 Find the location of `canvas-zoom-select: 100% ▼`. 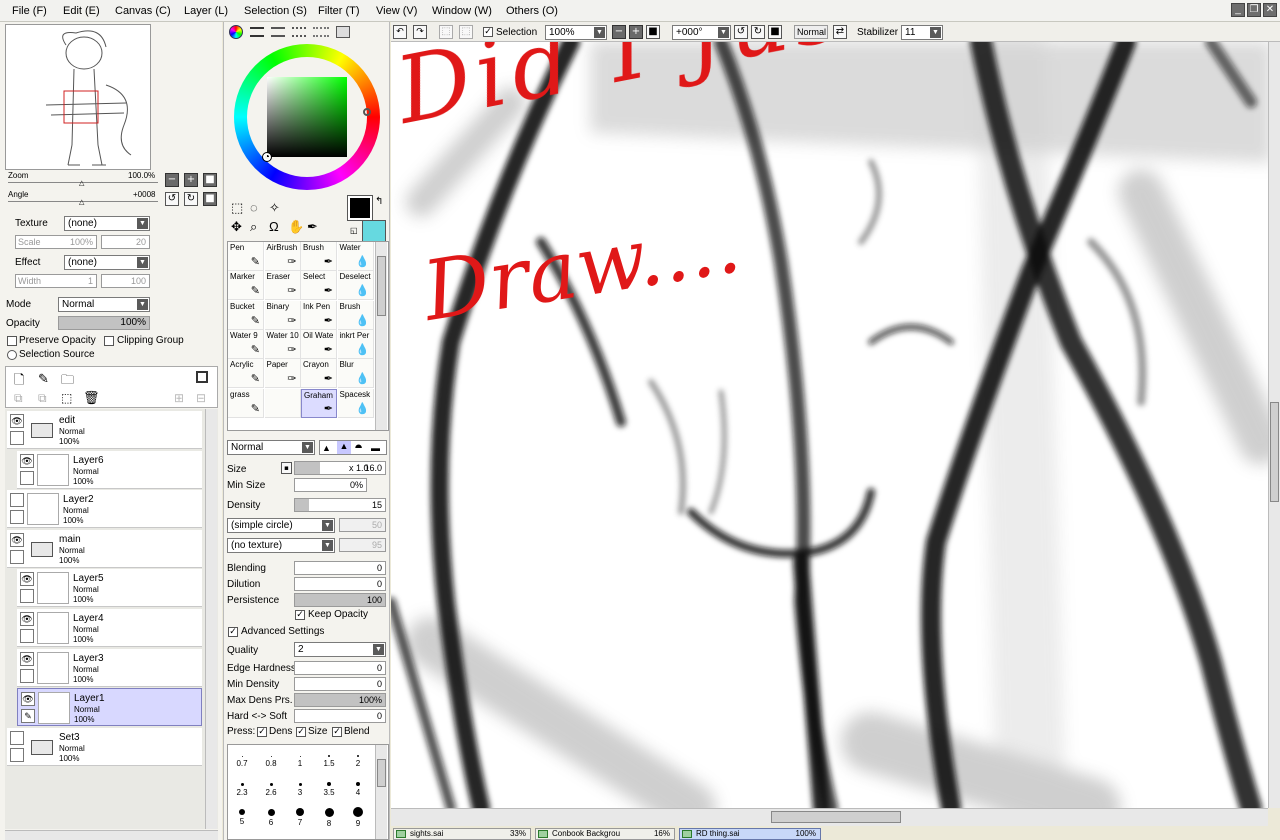

canvas-zoom-select: 100% ▼ is located at coordinates (576, 32).